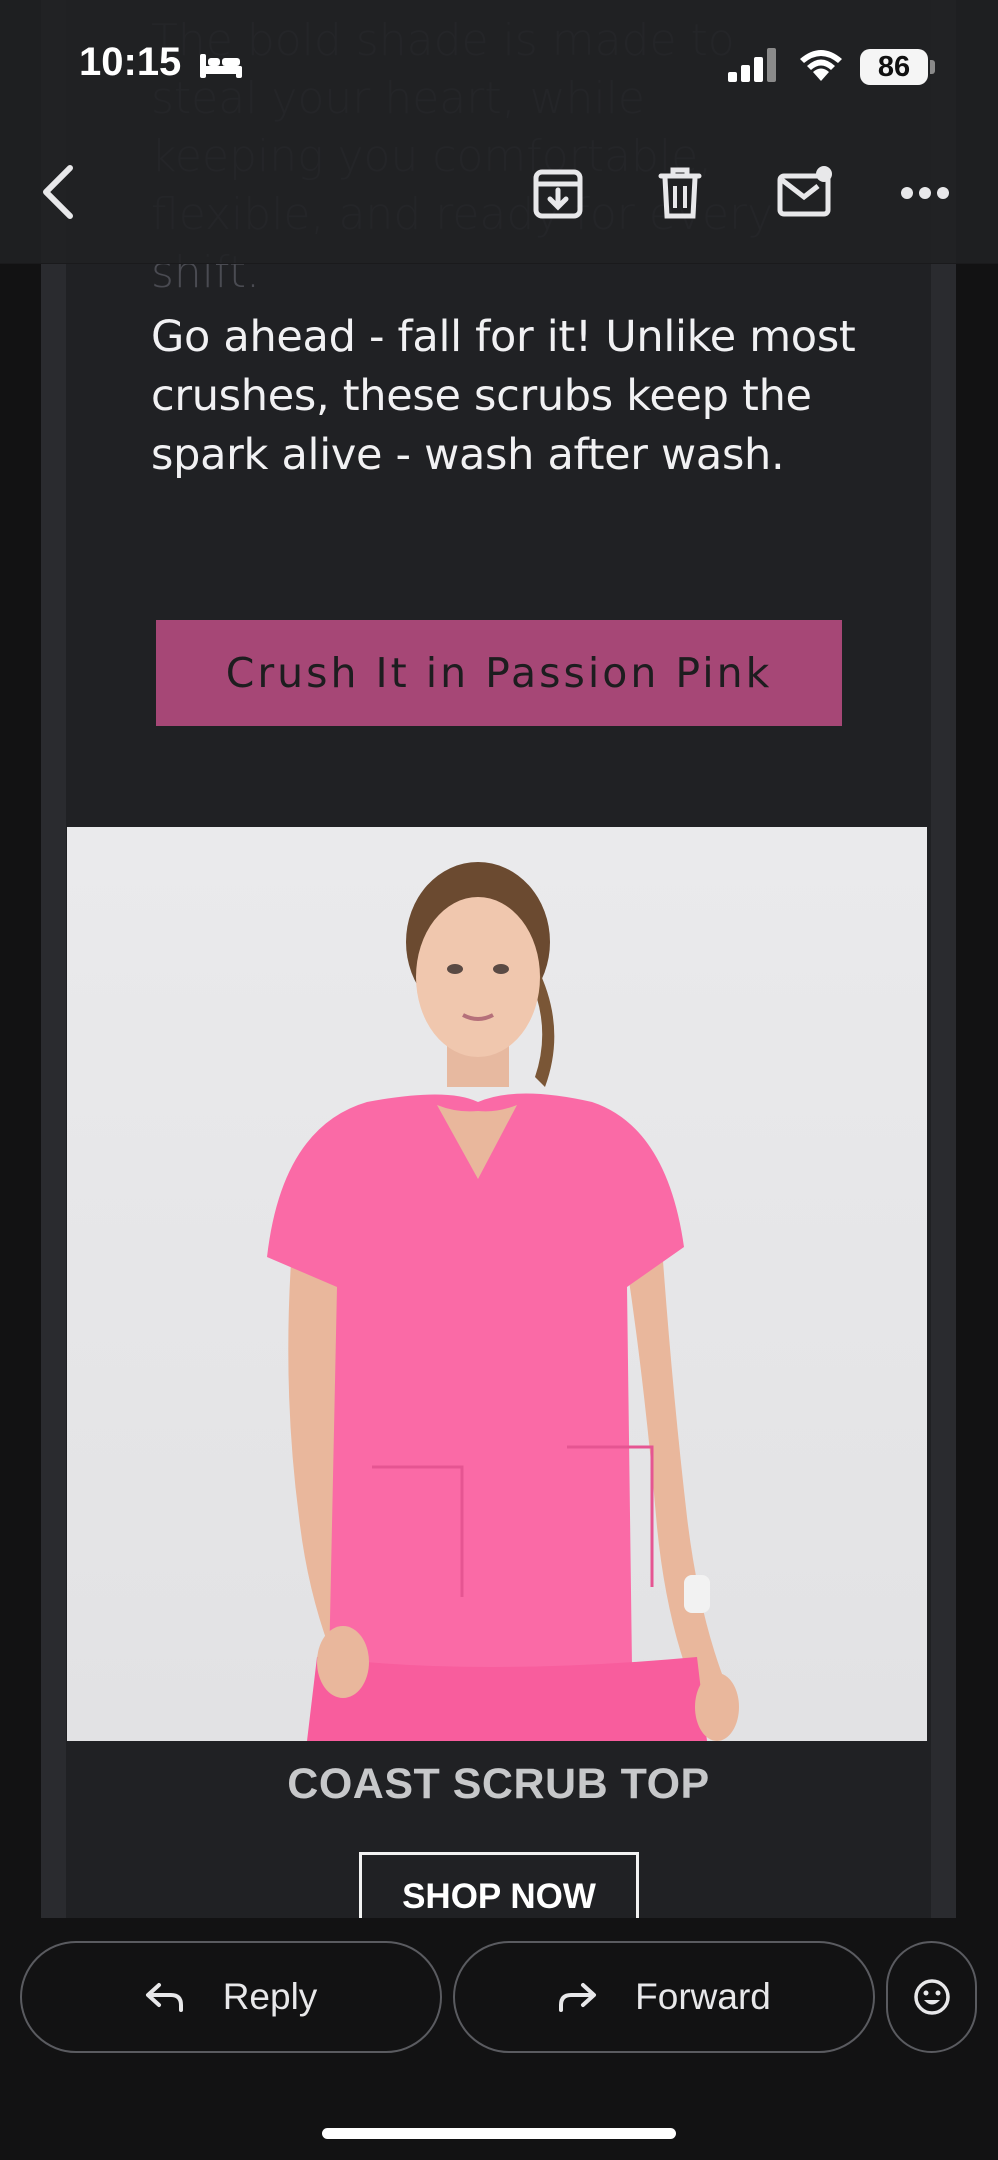 This screenshot has height=2160, width=998. I want to click on reply-button: Reply, so click(231, 1997).